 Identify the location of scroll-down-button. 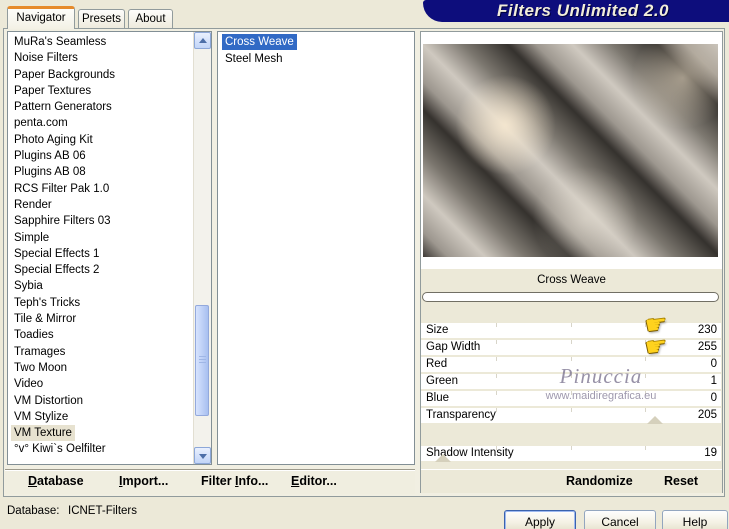
(202, 455).